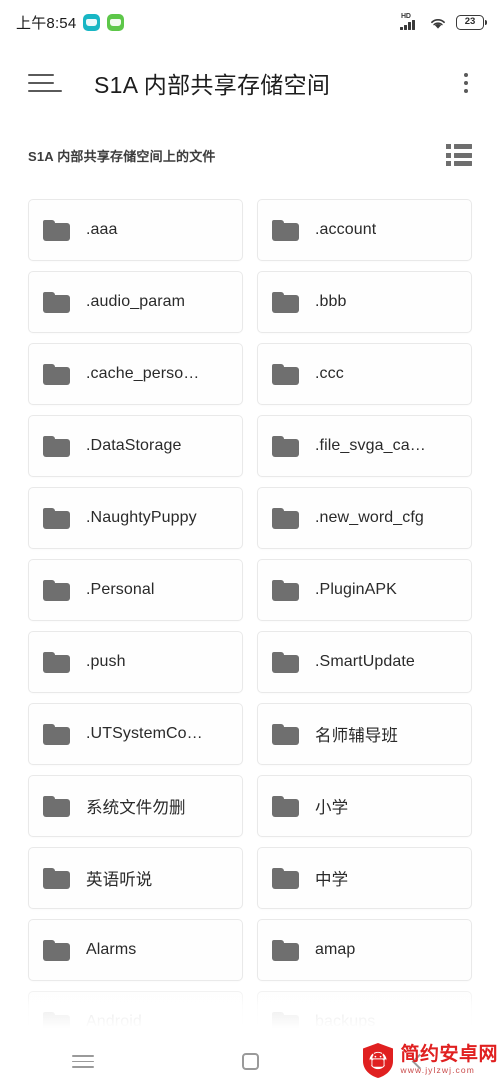 Image resolution: width=500 pixels, height=1084 pixels. I want to click on file-card: .account, so click(364, 230).